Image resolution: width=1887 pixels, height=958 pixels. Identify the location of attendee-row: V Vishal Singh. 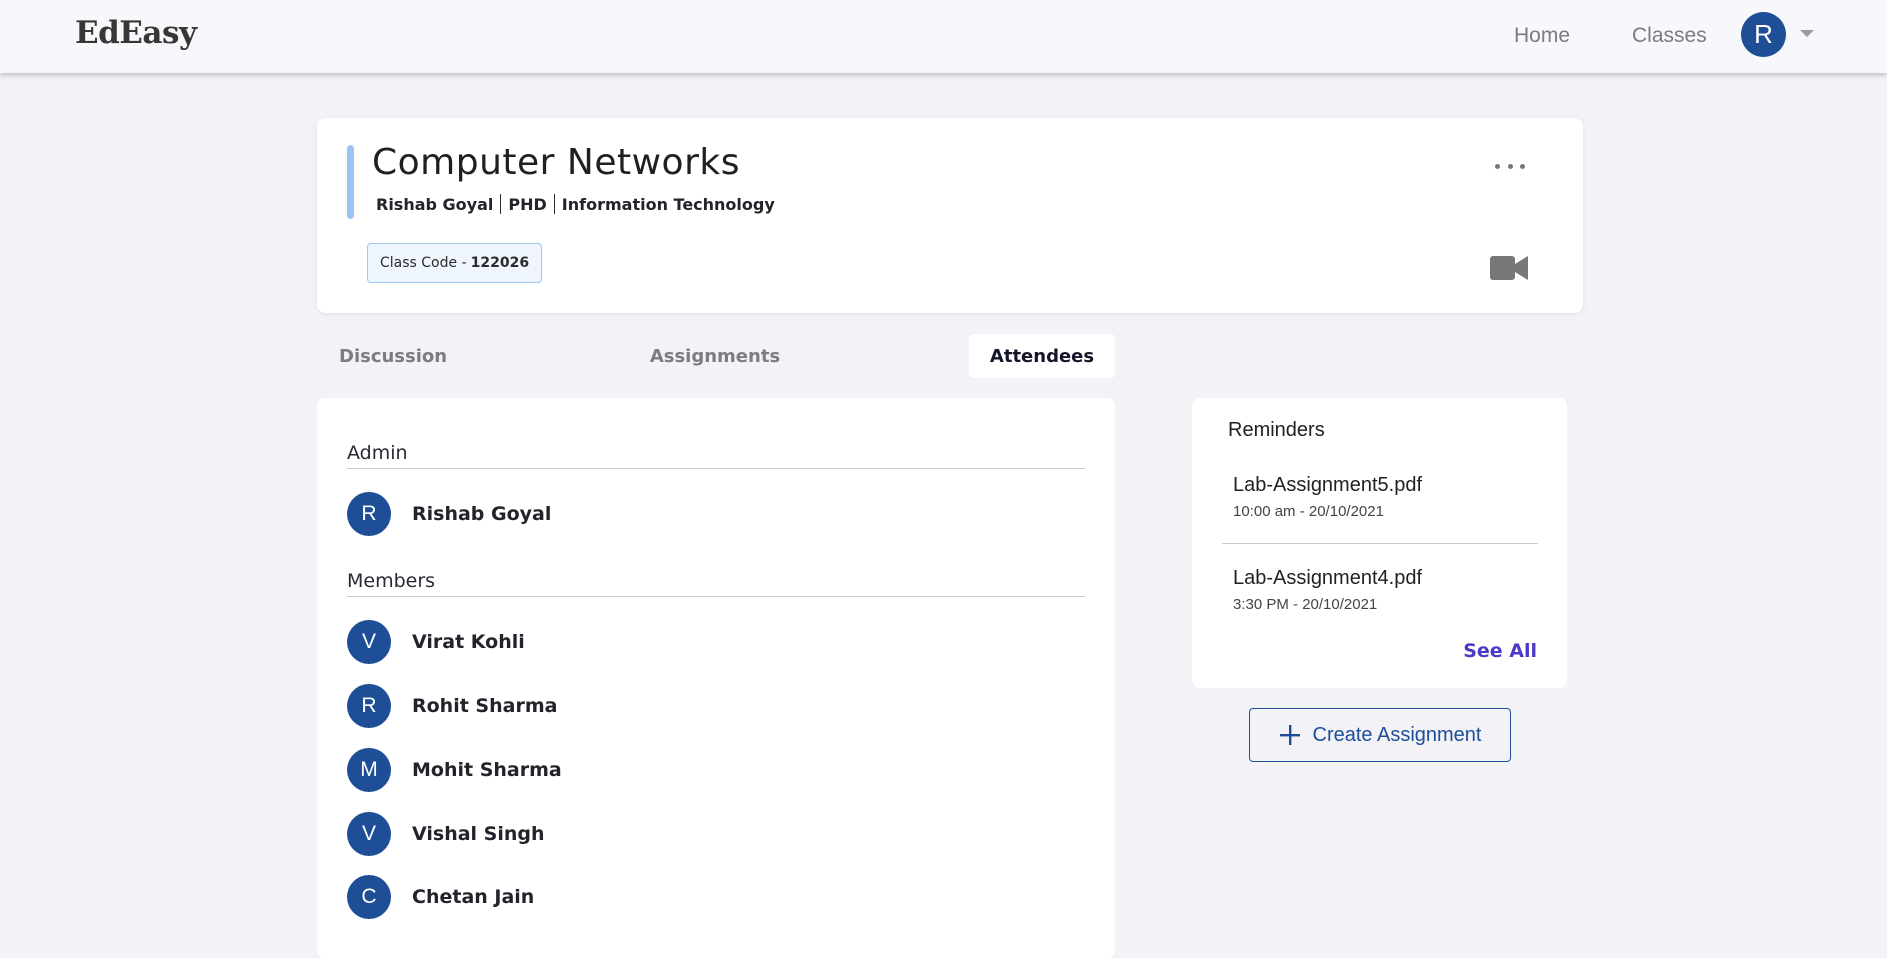
(446, 834).